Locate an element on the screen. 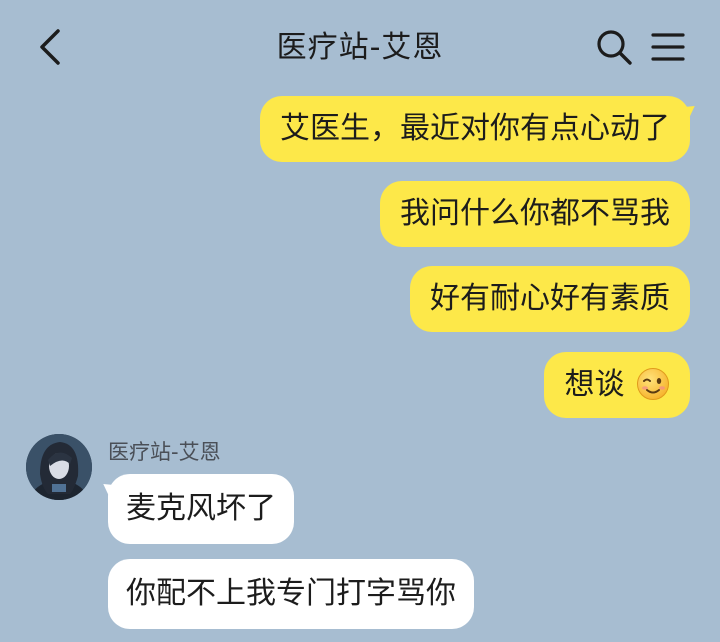 The image size is (720, 642). avatar is located at coordinates (59, 467).